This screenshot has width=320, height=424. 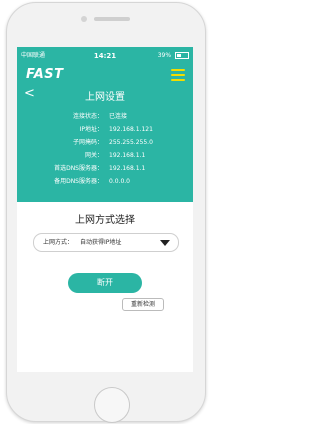 What do you see at coordinates (105, 56) in the screenshot?
I see `status-bar: 中国联通 14:21 39%` at bounding box center [105, 56].